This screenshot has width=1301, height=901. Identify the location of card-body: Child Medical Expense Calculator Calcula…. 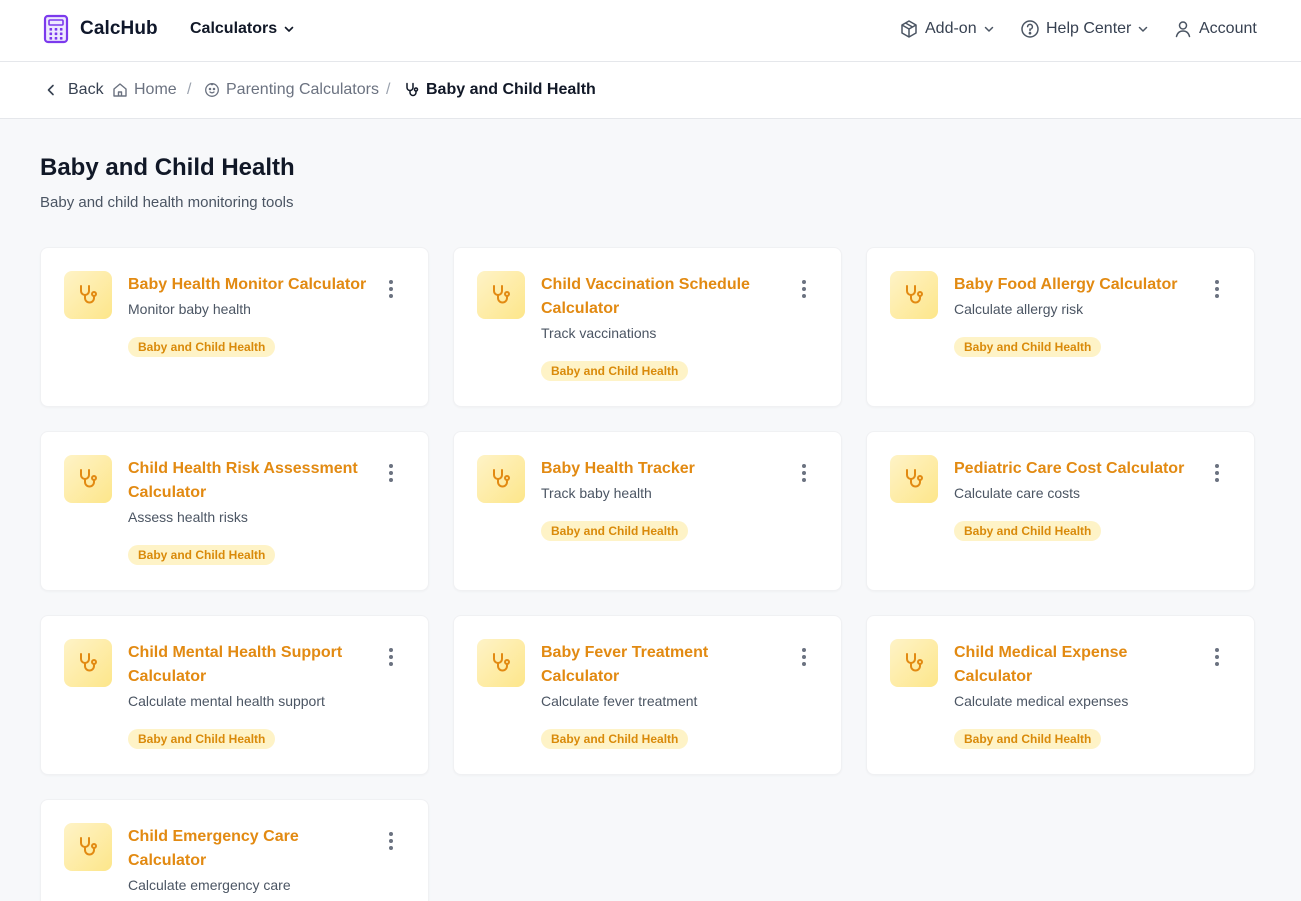
(1074, 695).